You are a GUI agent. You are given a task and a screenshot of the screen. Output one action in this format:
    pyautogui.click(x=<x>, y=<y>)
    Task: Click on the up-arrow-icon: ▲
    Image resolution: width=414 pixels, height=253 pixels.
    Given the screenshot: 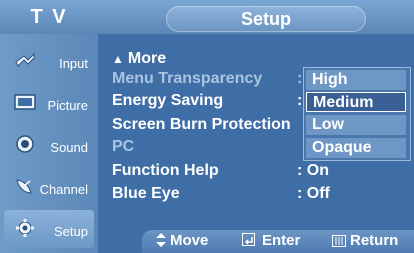 What is the action you would take?
    pyautogui.click(x=118, y=59)
    